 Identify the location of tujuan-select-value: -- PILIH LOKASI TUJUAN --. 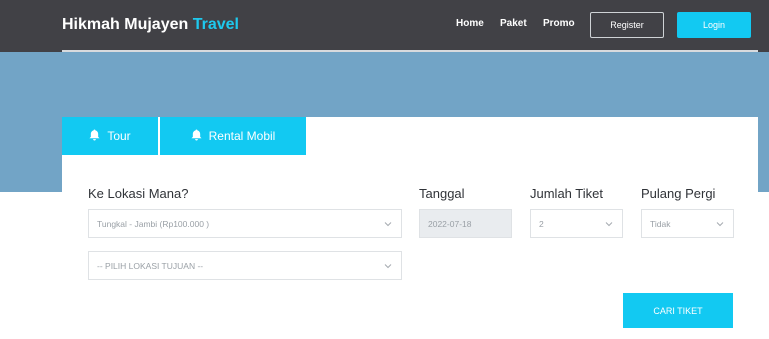
(150, 265).